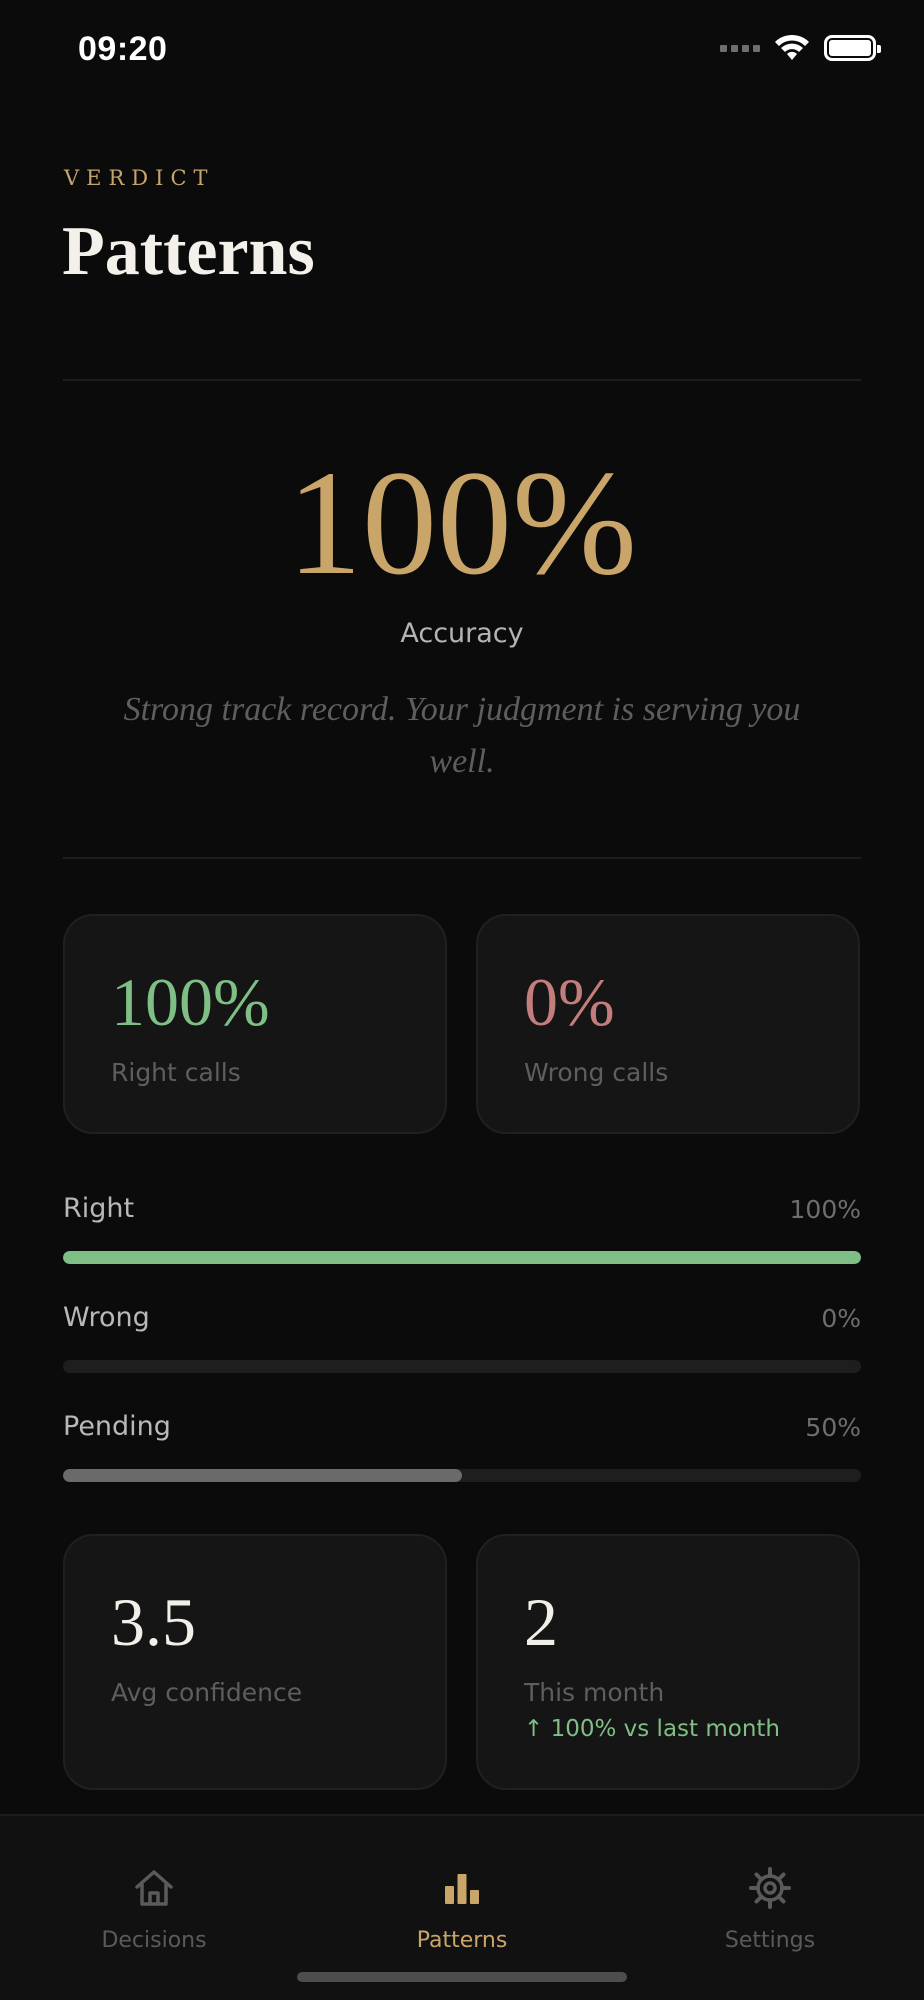 This screenshot has height=2000, width=924. I want to click on this-month-label: This month, so click(594, 1692).